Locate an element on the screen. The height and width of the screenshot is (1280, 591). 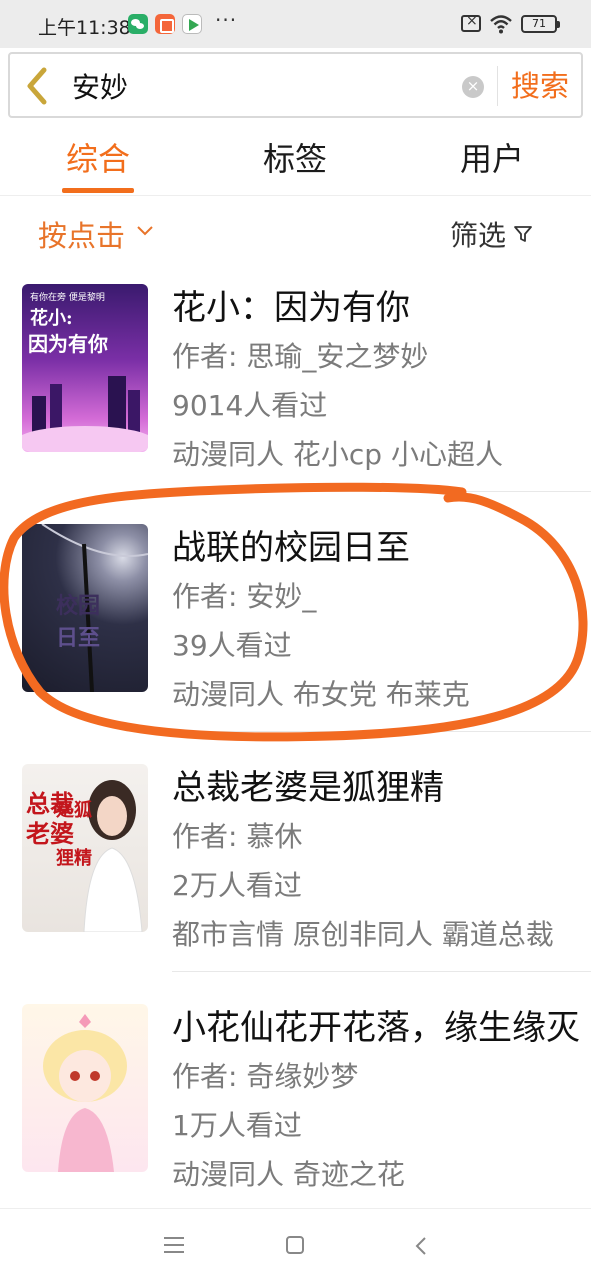
cover-title-line: 是狐 is located at coordinates (74, 810).